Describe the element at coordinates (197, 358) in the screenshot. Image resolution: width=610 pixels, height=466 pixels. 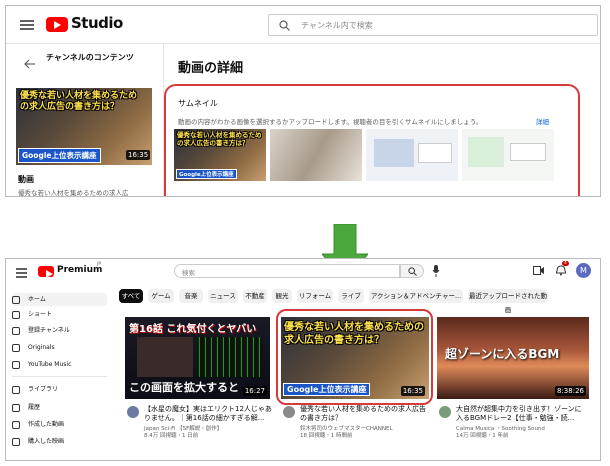
I see `video-thumbnail-1: 第16話 これ気付くとヤバい この画面を拡大すると 16:27` at that location.